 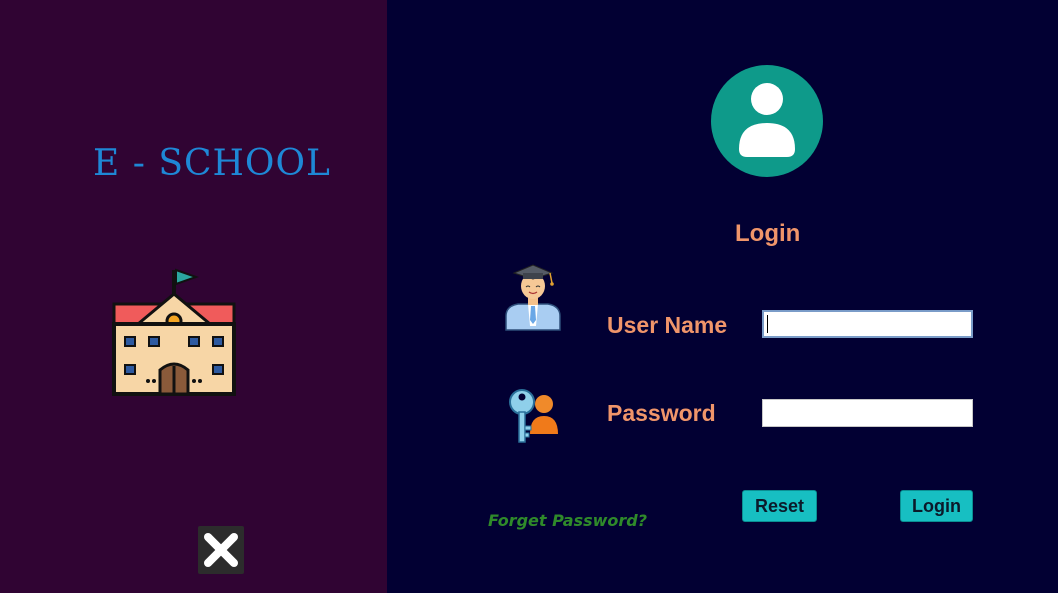 What do you see at coordinates (867, 413) in the screenshot?
I see `password-input` at bounding box center [867, 413].